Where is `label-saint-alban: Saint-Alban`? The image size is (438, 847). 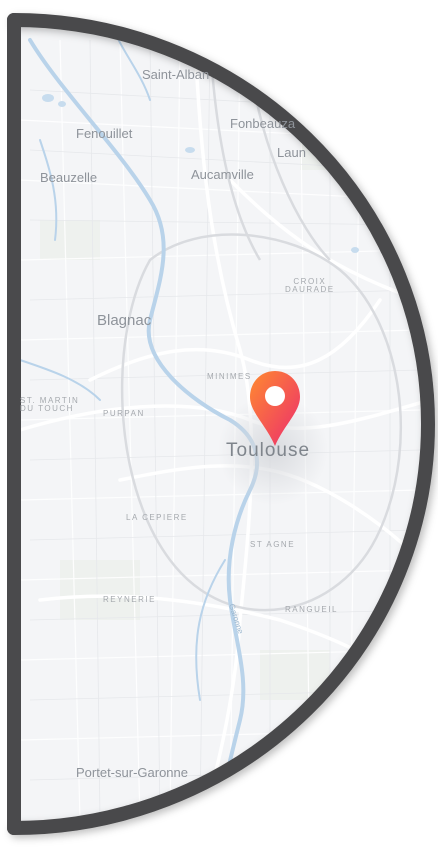
label-saint-alban: Saint-Alban is located at coordinates (176, 74).